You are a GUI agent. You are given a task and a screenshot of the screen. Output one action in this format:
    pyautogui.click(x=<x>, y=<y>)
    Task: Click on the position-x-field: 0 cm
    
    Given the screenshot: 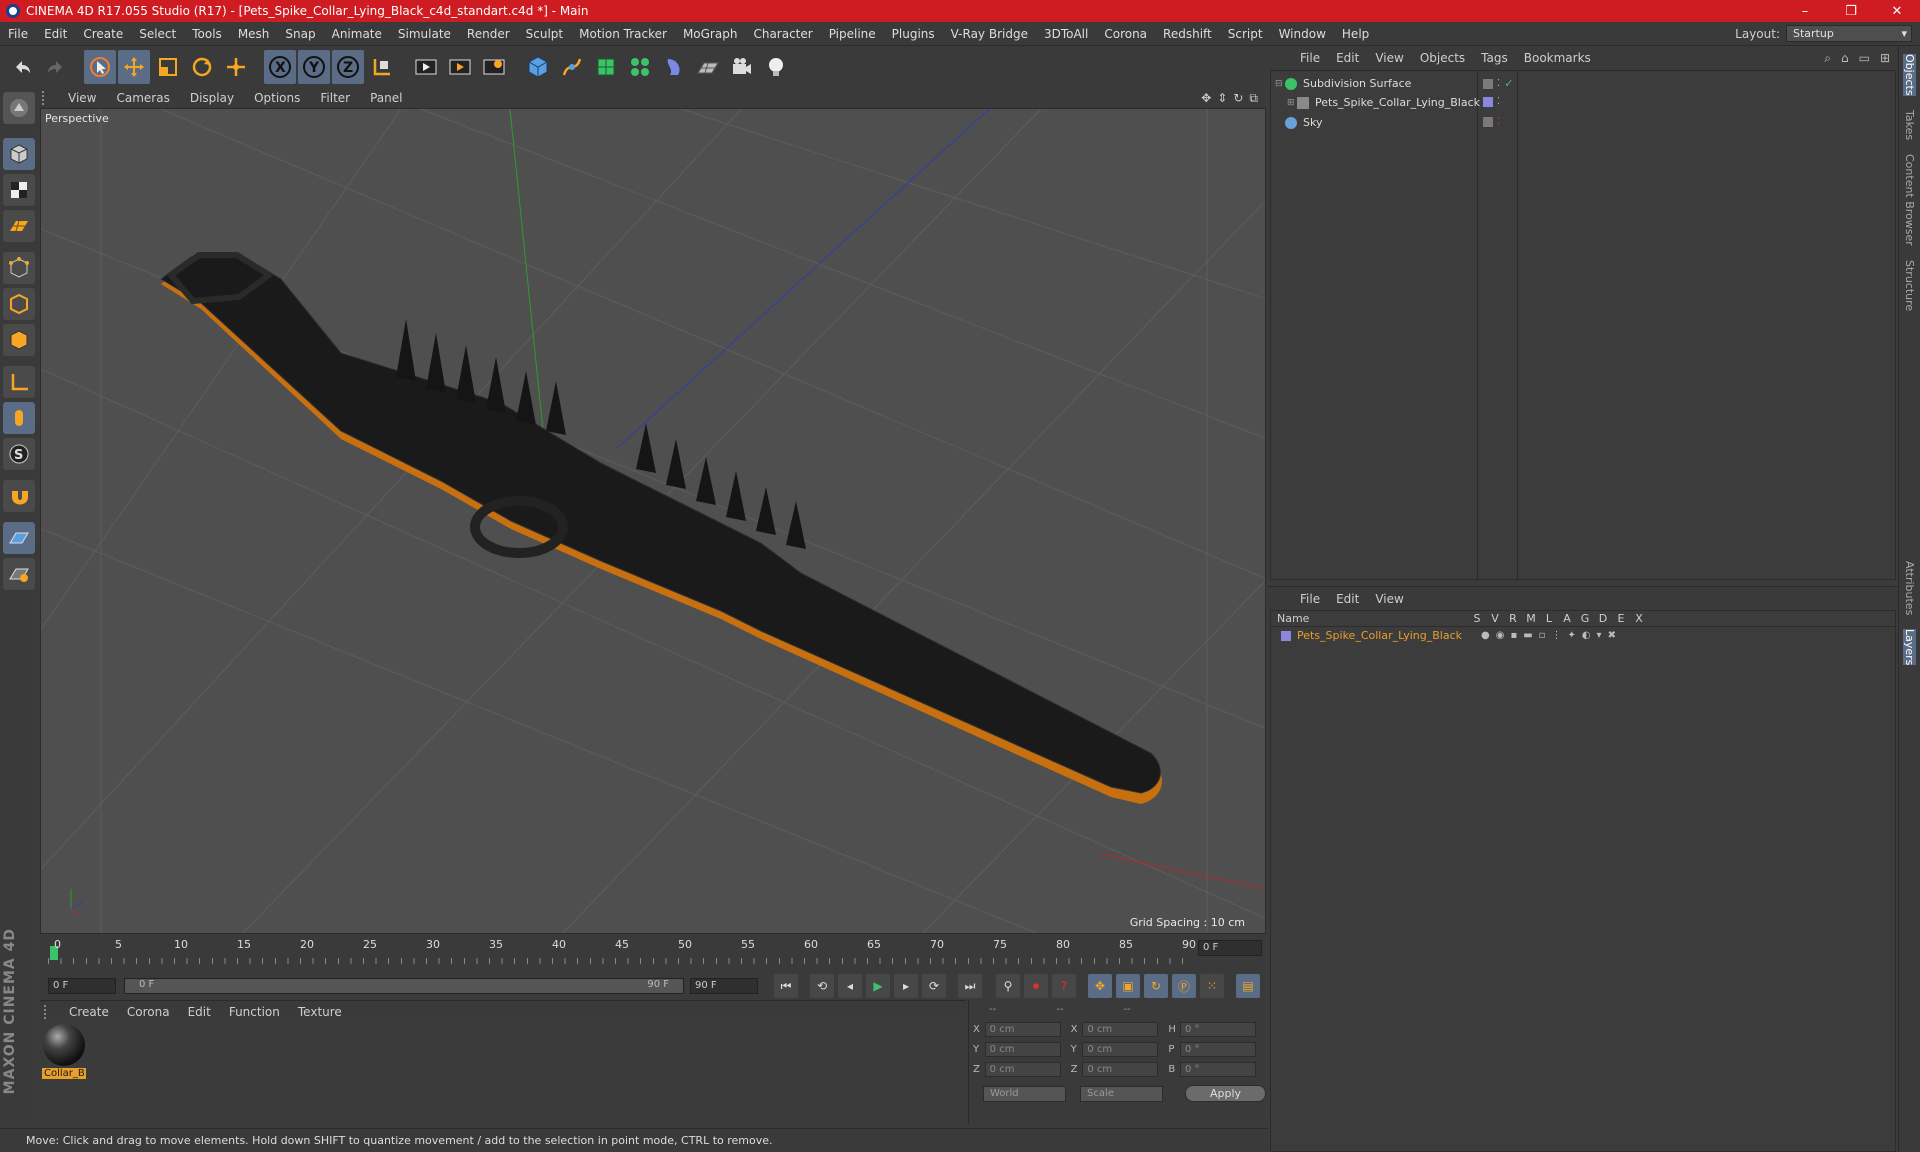 What is the action you would take?
    pyautogui.click(x=1022, y=1029)
    